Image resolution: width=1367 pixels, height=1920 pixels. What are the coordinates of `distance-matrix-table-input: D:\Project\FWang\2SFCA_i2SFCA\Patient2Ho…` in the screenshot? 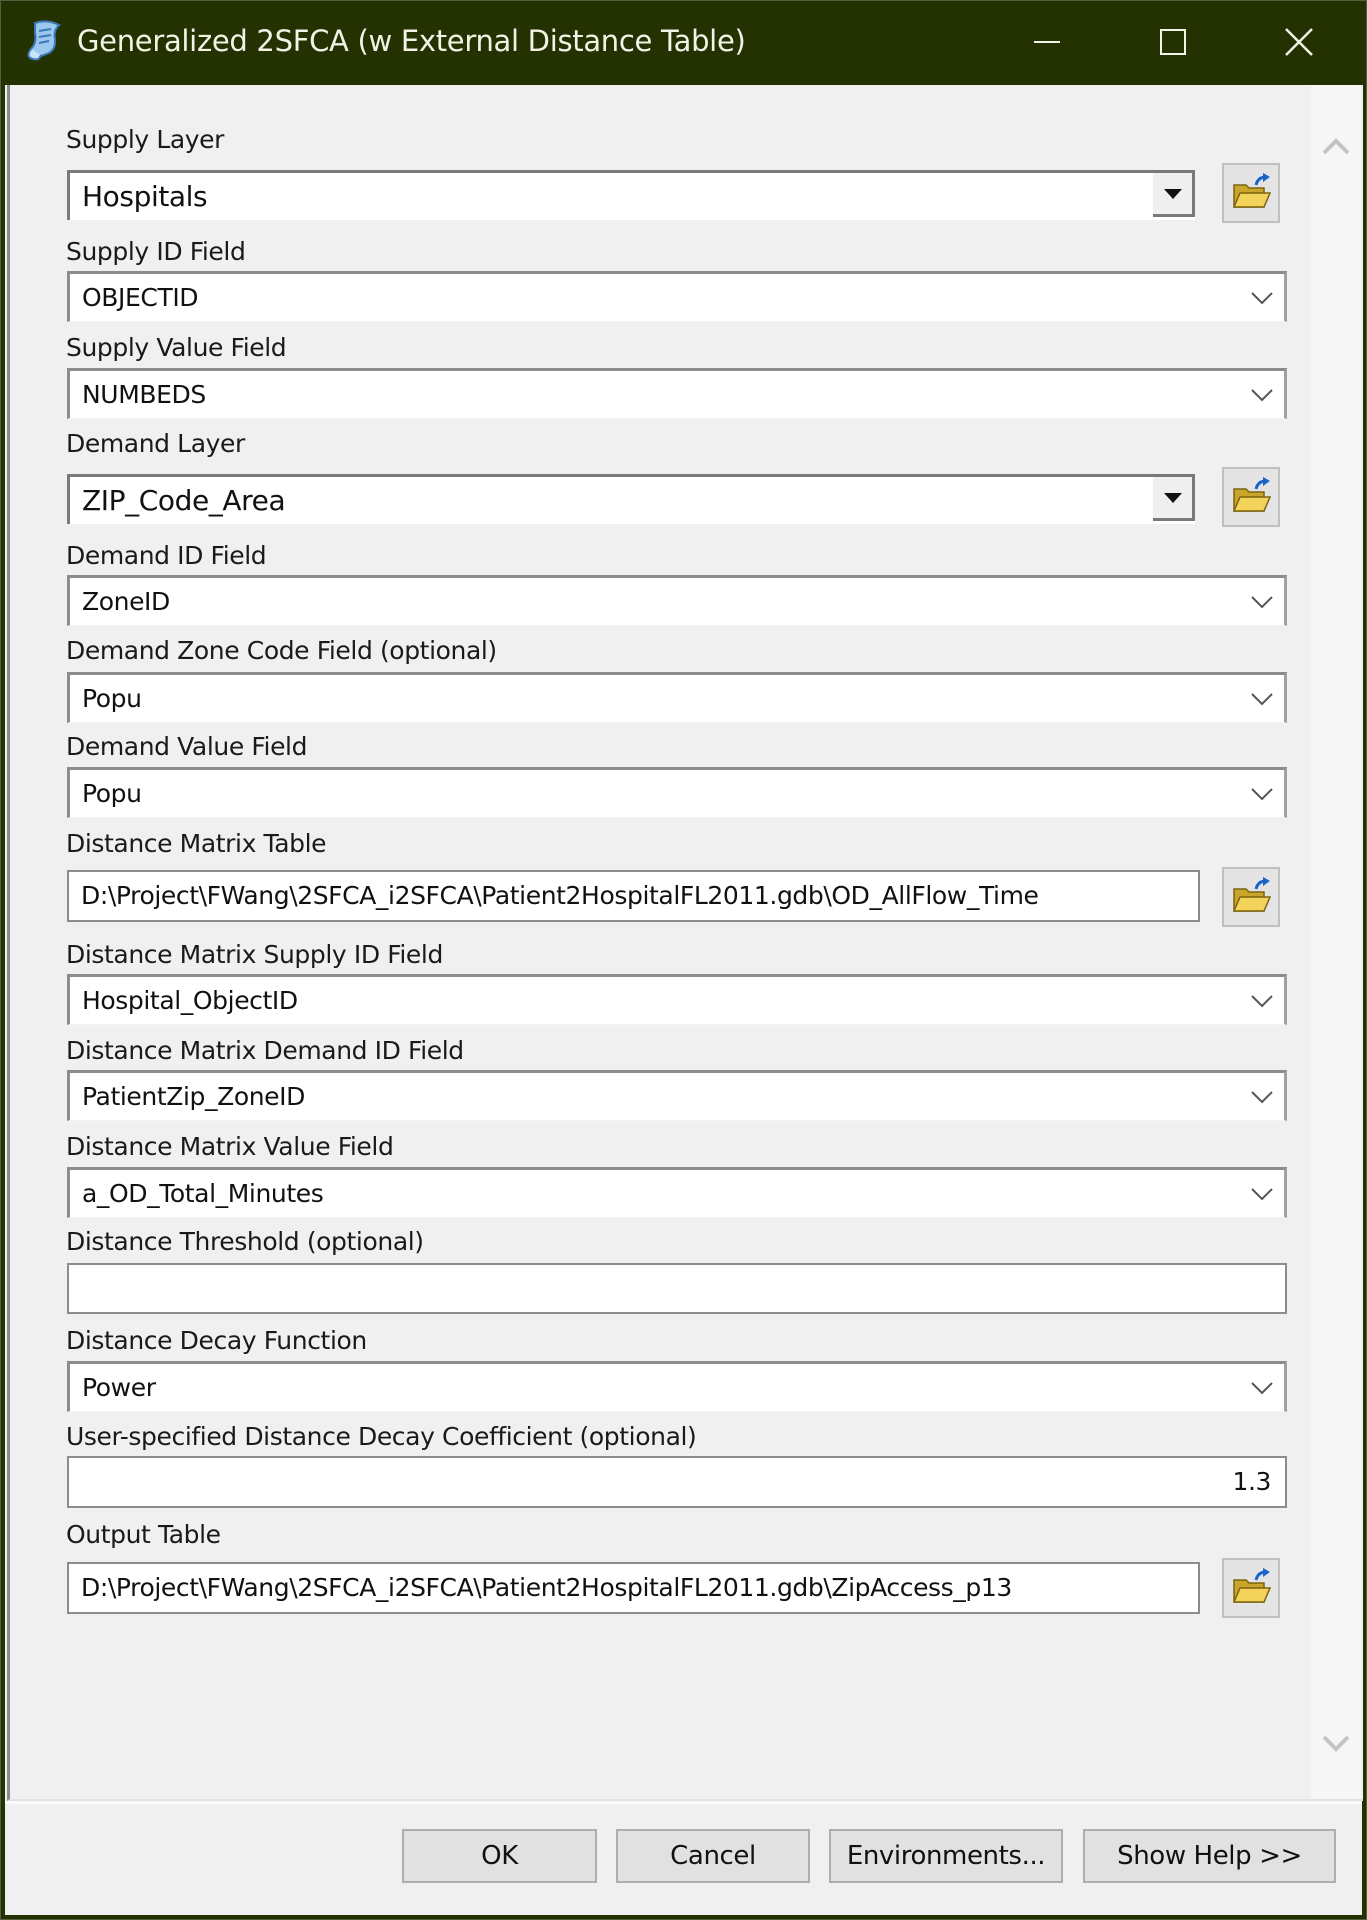 It's located at (633, 896).